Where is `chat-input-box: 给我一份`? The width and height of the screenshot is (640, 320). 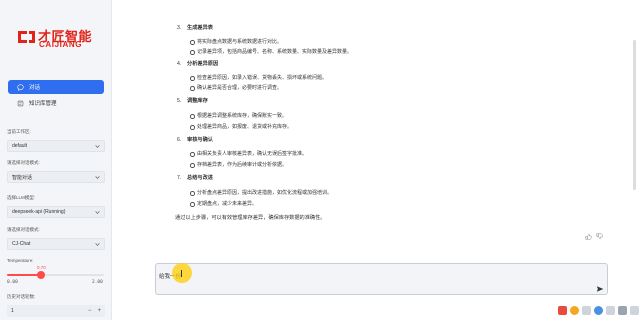
chat-input-box: 给我一份 is located at coordinates (381, 279).